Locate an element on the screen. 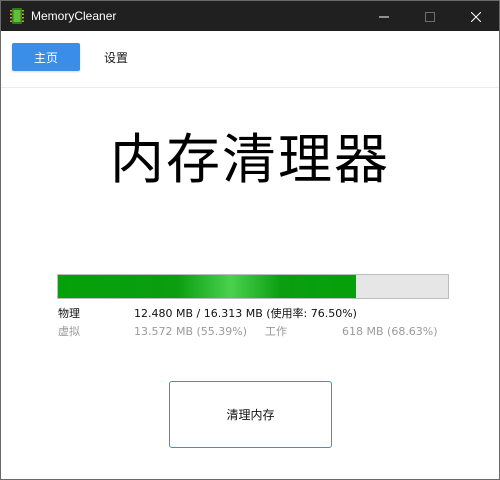  maximize-icon is located at coordinates (430, 16).